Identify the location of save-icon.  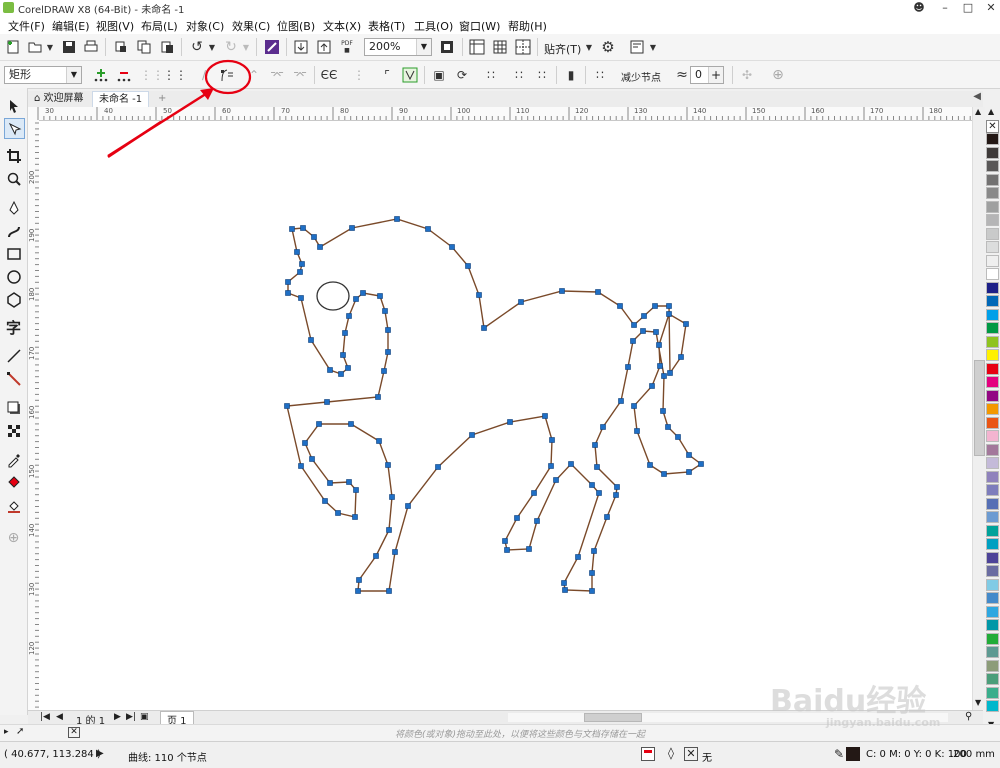
(69, 47).